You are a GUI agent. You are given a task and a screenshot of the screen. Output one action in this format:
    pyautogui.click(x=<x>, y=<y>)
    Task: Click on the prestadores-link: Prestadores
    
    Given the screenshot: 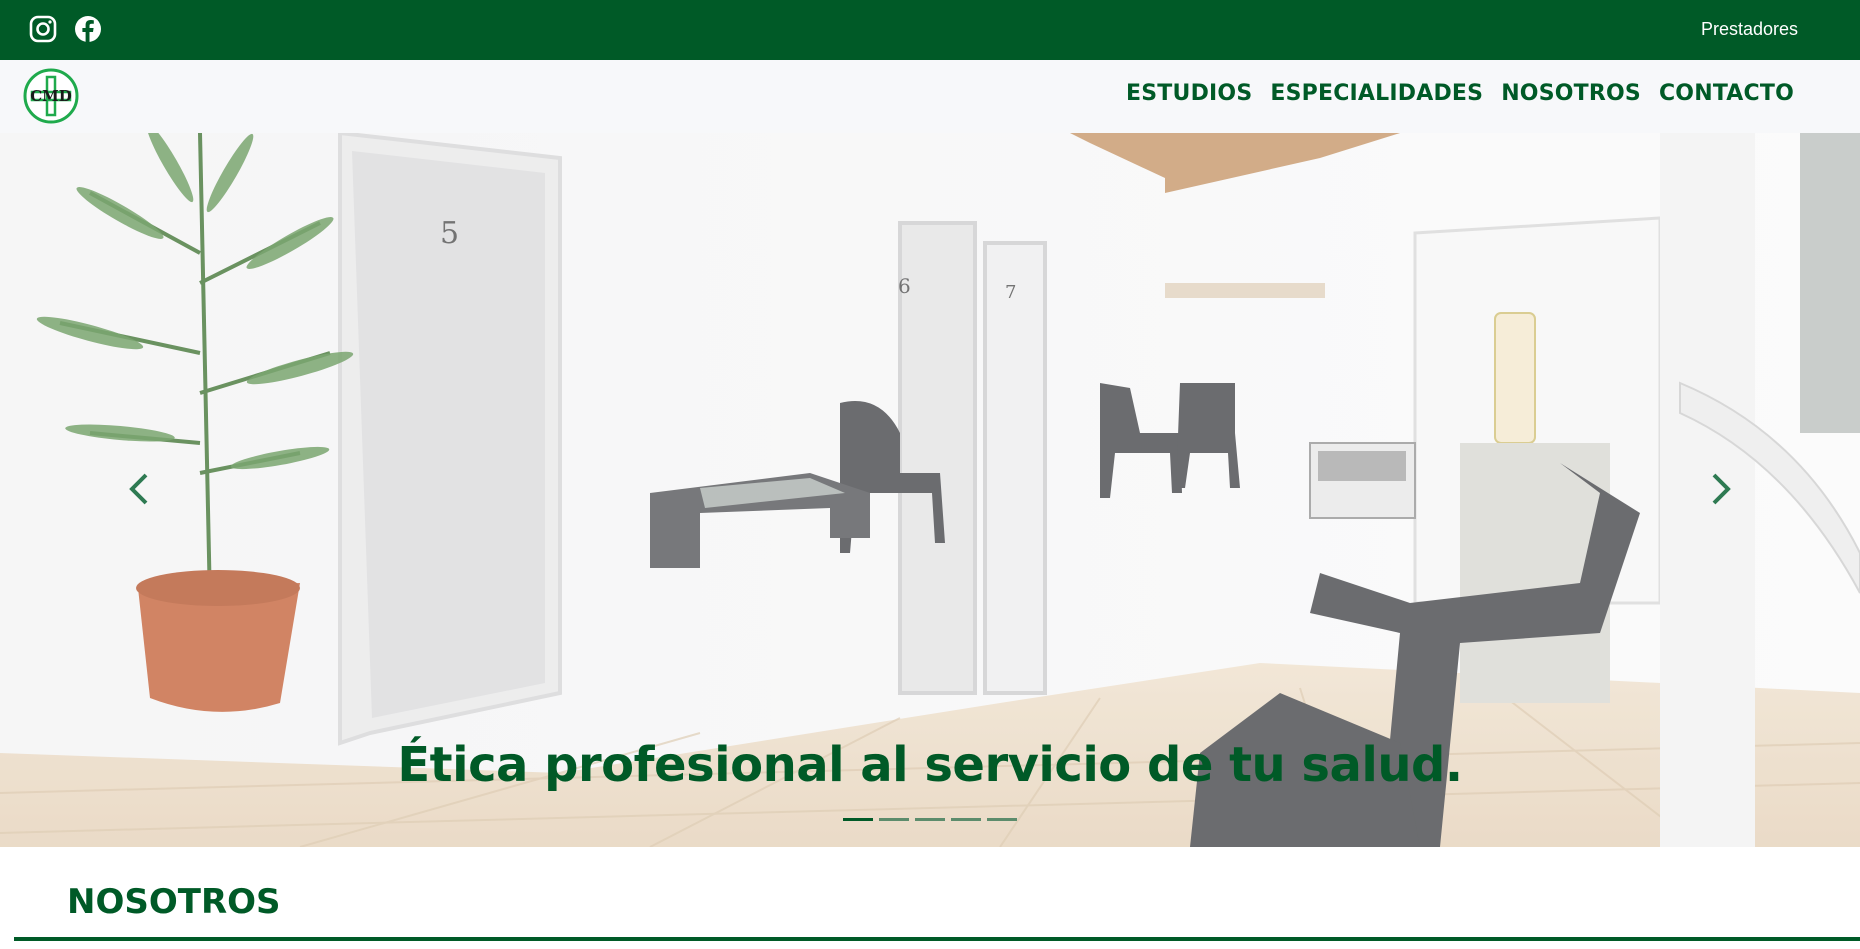 What is the action you would take?
    pyautogui.click(x=1749, y=29)
    